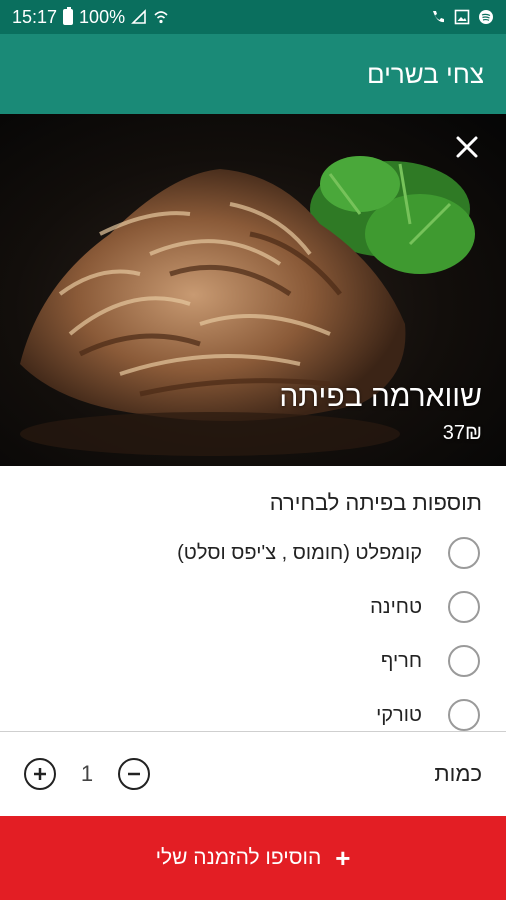 This screenshot has height=900, width=506. I want to click on decrease-quantity-button, so click(134, 774).